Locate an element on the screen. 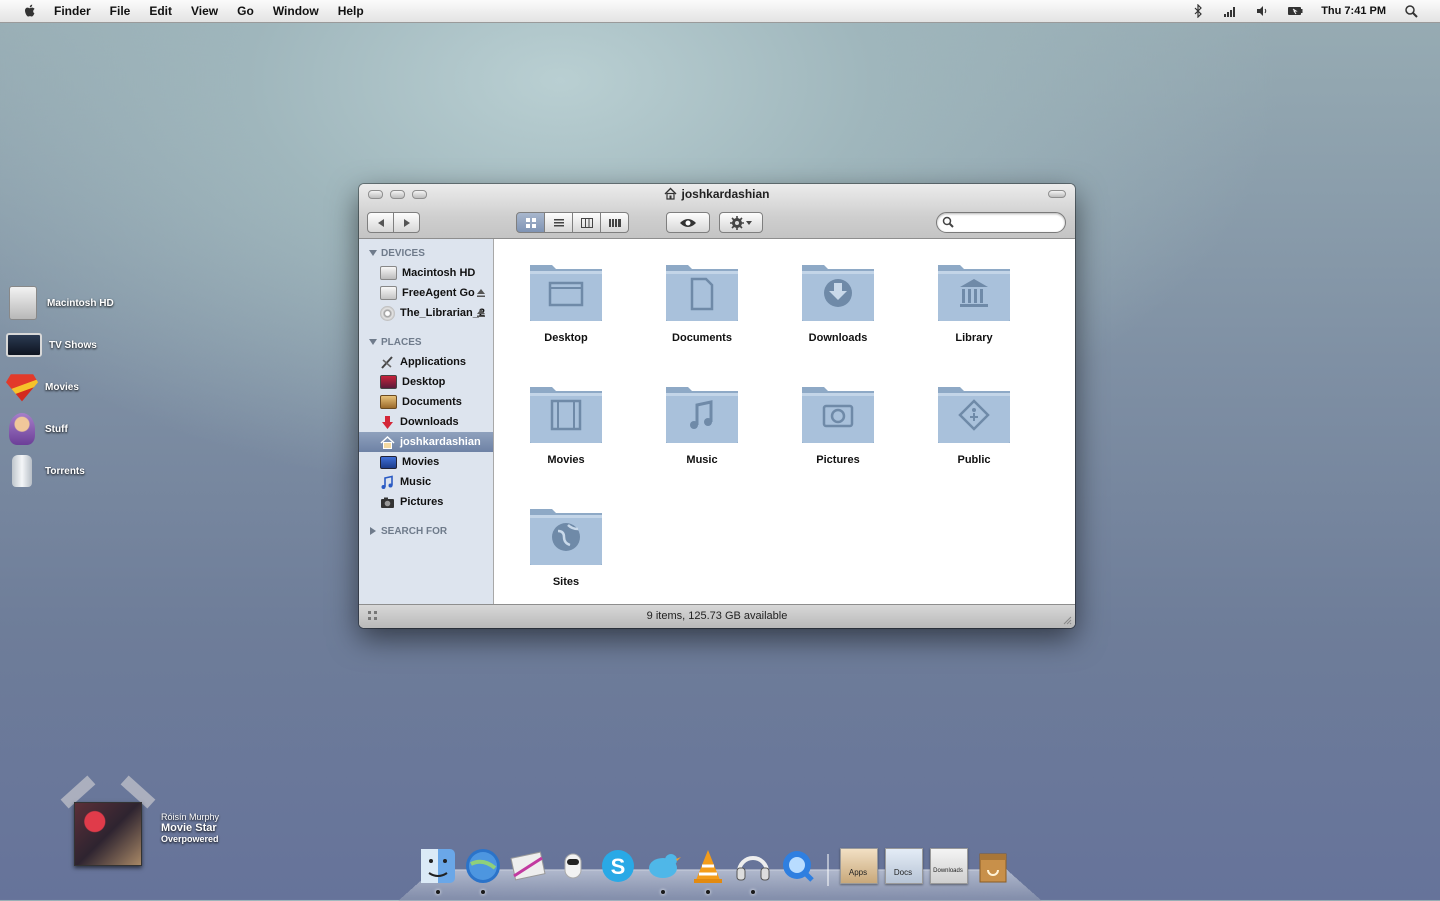 This screenshot has height=901, width=1440. column-view-button is located at coordinates (587, 222).